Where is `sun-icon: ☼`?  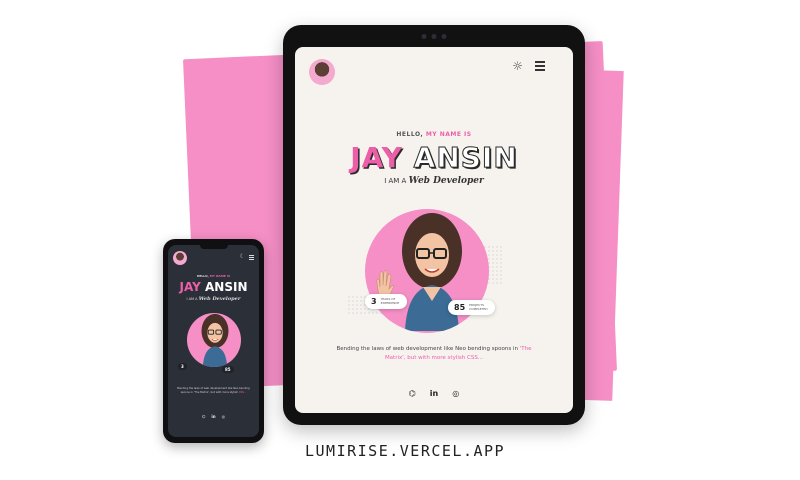
sun-icon: ☼ is located at coordinates (517, 66).